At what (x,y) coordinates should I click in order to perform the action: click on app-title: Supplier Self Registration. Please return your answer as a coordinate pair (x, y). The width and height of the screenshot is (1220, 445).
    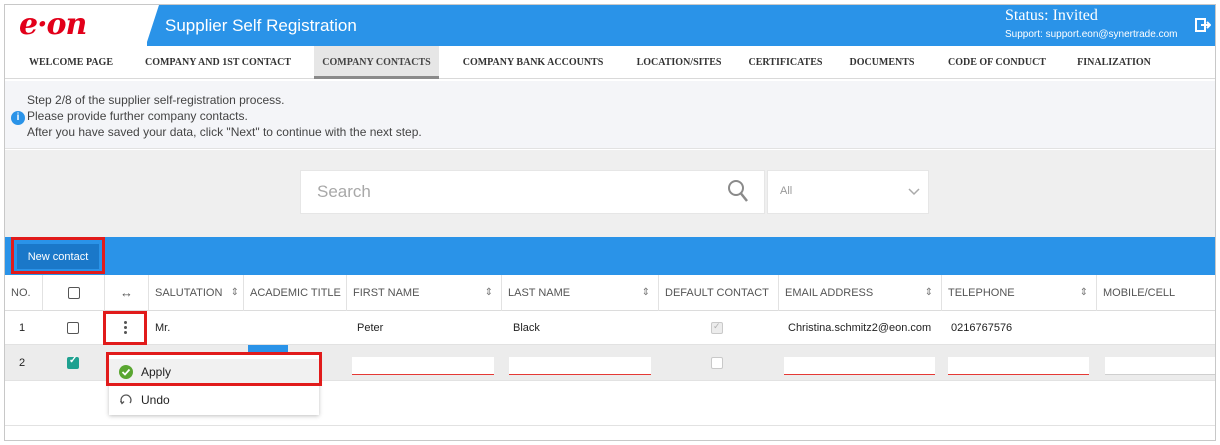
    Looking at the image, I should click on (261, 25).